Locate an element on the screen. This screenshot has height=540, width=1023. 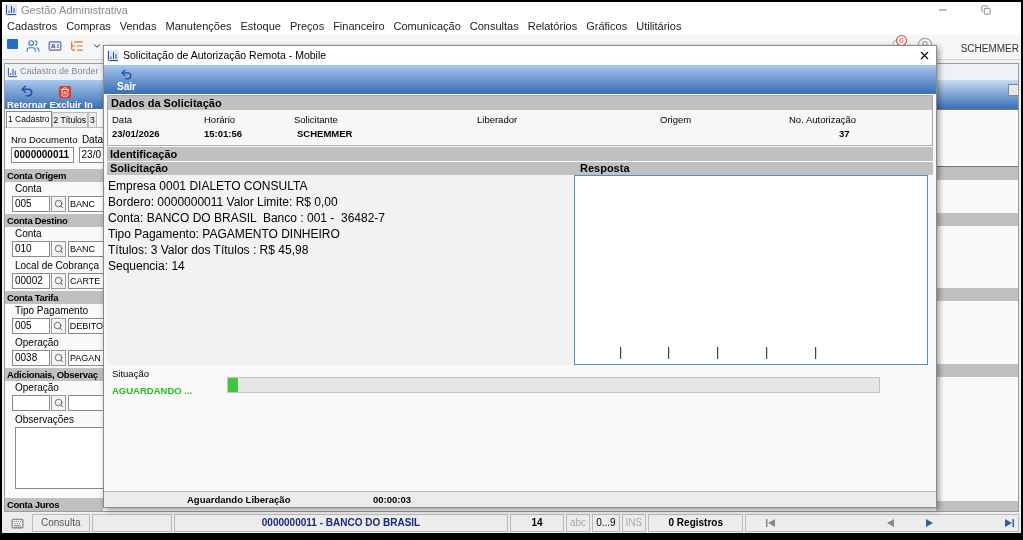
description-field is located at coordinates (85, 402).